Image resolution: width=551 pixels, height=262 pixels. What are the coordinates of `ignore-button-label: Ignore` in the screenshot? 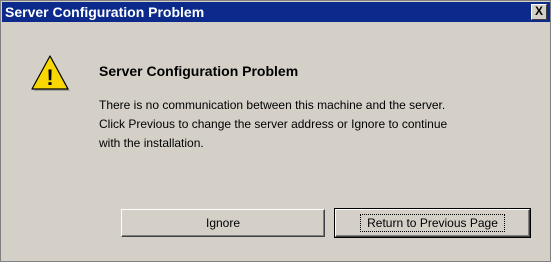 It's located at (223, 223).